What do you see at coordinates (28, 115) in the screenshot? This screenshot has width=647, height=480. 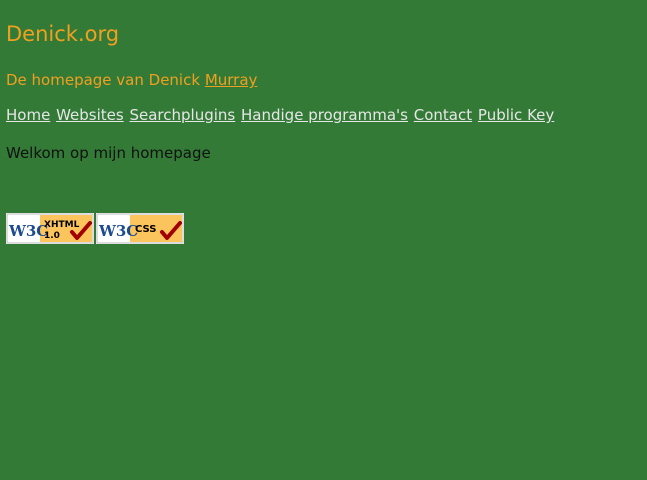 I see `nav-home: Home` at bounding box center [28, 115].